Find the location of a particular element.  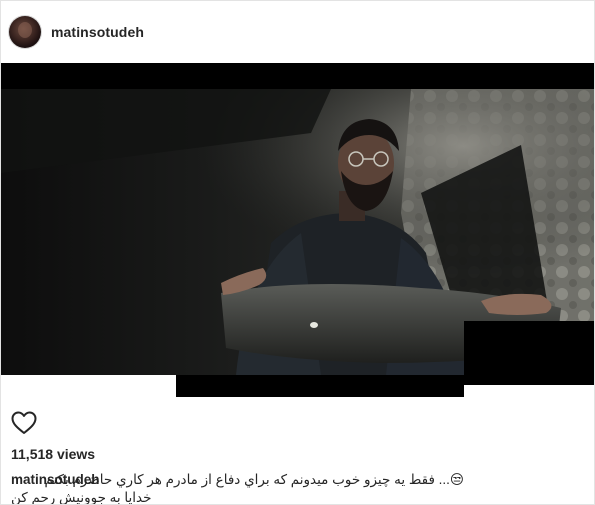

post-username: matinsotudeh is located at coordinates (97, 32).